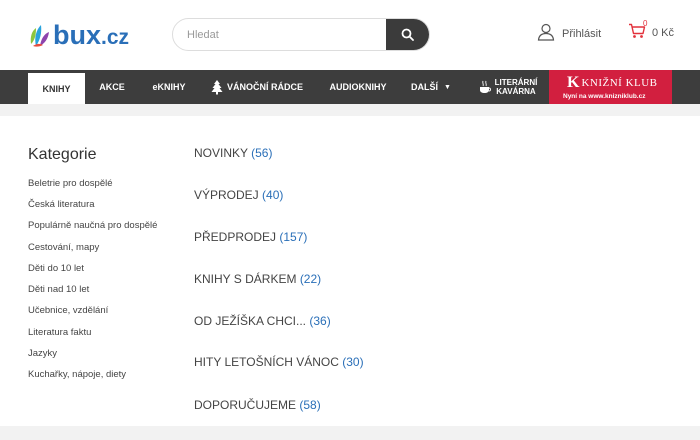 The width and height of the screenshot is (700, 440). Describe the element at coordinates (582, 34) in the screenshot. I see `login-label: Přihlásit` at that location.